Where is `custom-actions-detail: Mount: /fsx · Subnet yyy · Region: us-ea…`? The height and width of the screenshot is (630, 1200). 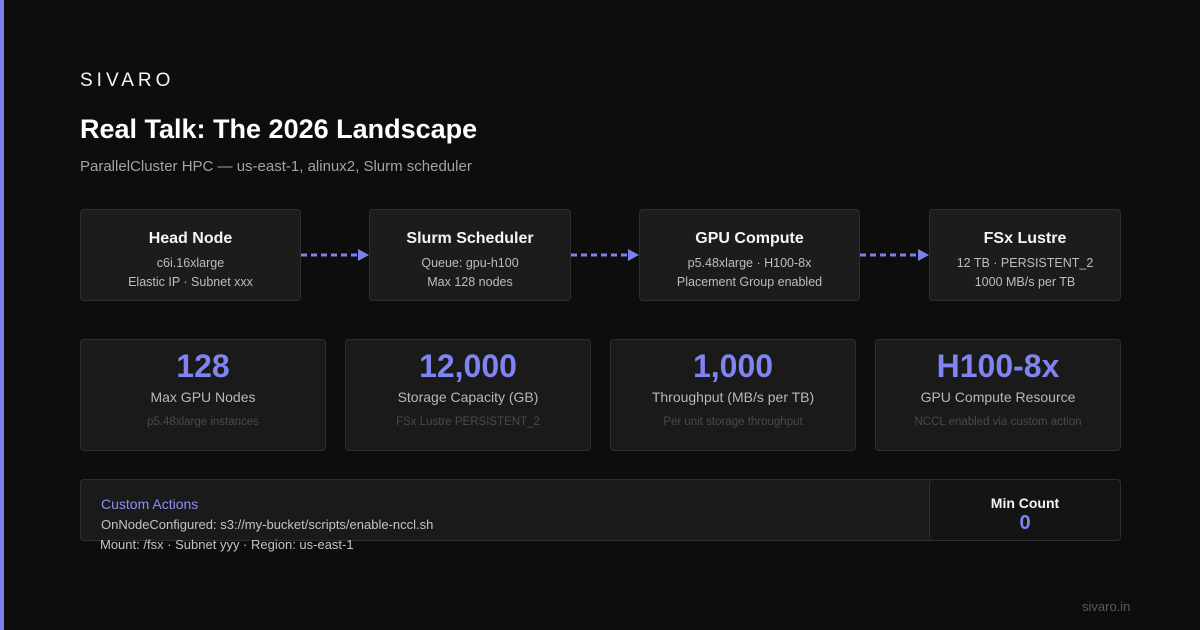 custom-actions-detail: Mount: /fsx · Subnet yyy · Region: us-ea… is located at coordinates (227, 544).